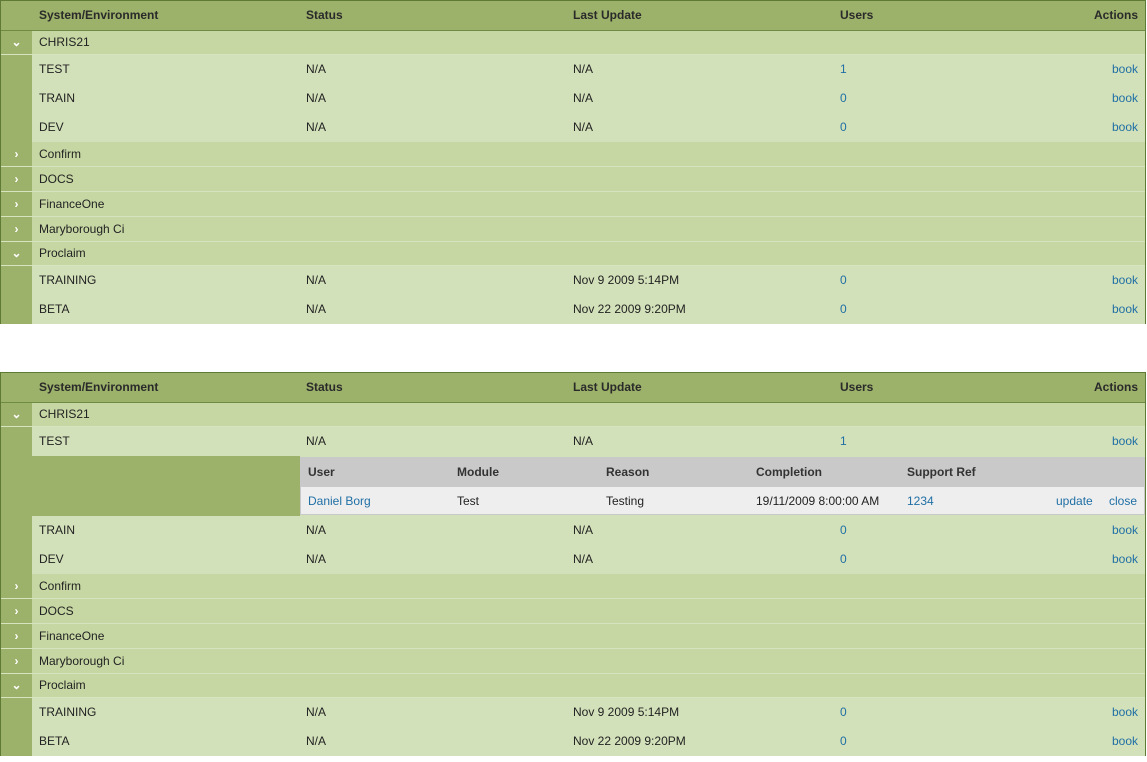  What do you see at coordinates (321, 472) in the screenshot?
I see `booking-col-user: User` at bounding box center [321, 472].